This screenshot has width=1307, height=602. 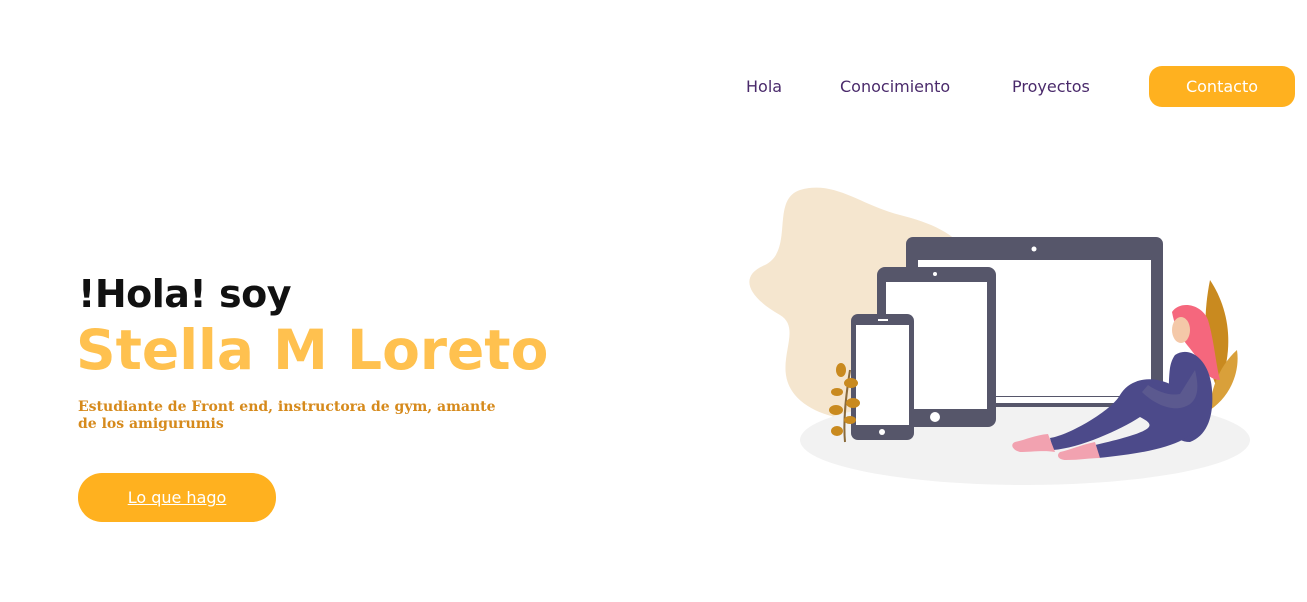 I want to click on nav-link-conocimiento: Conocimiento, so click(x=895, y=86).